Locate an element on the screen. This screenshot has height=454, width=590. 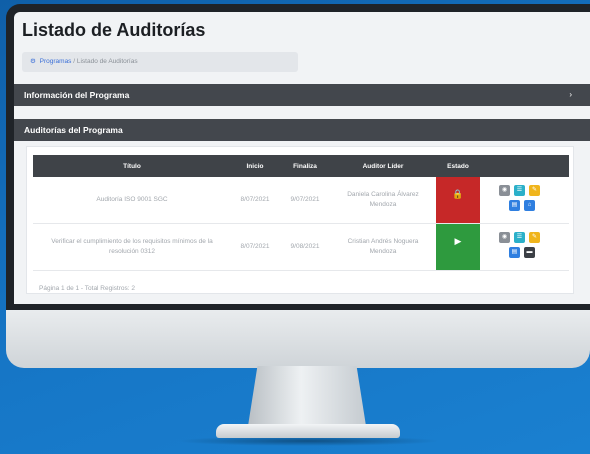
column-header-title: Título is located at coordinates (132, 166).